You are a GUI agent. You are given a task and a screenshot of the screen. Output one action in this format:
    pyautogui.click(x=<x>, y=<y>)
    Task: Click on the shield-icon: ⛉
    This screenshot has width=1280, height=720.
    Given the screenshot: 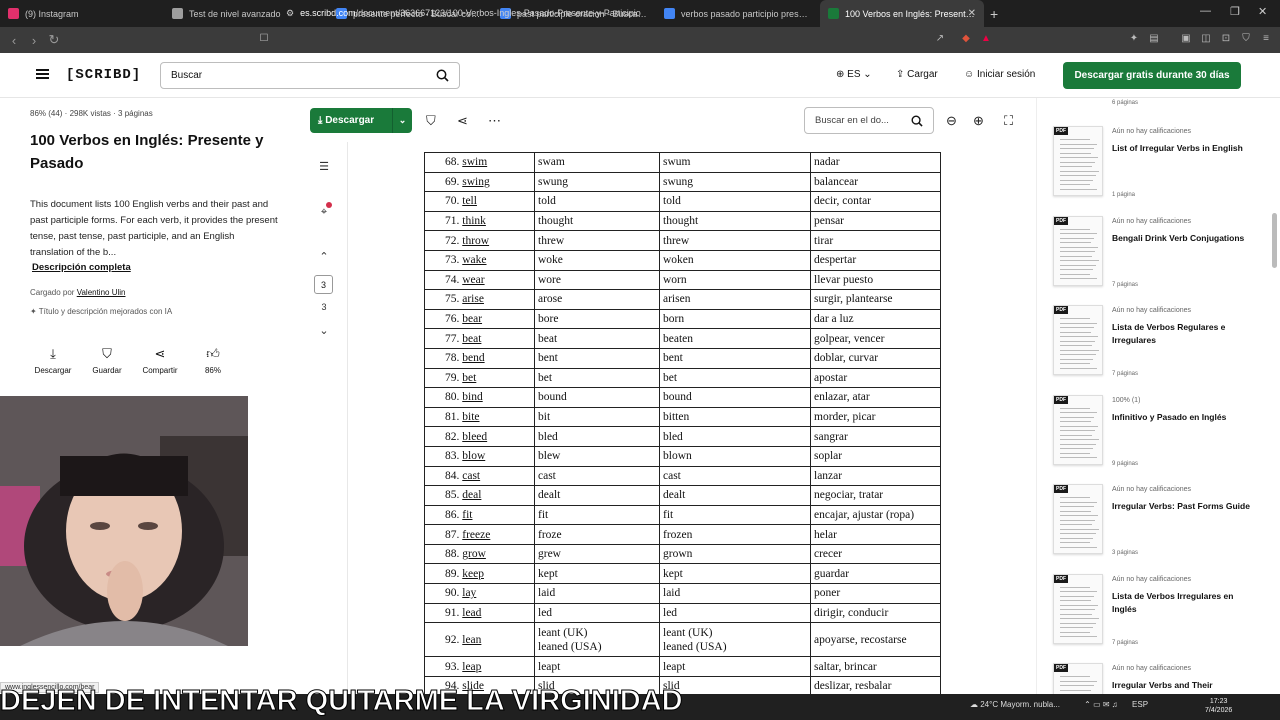 What is the action you would take?
    pyautogui.click(x=1246, y=39)
    